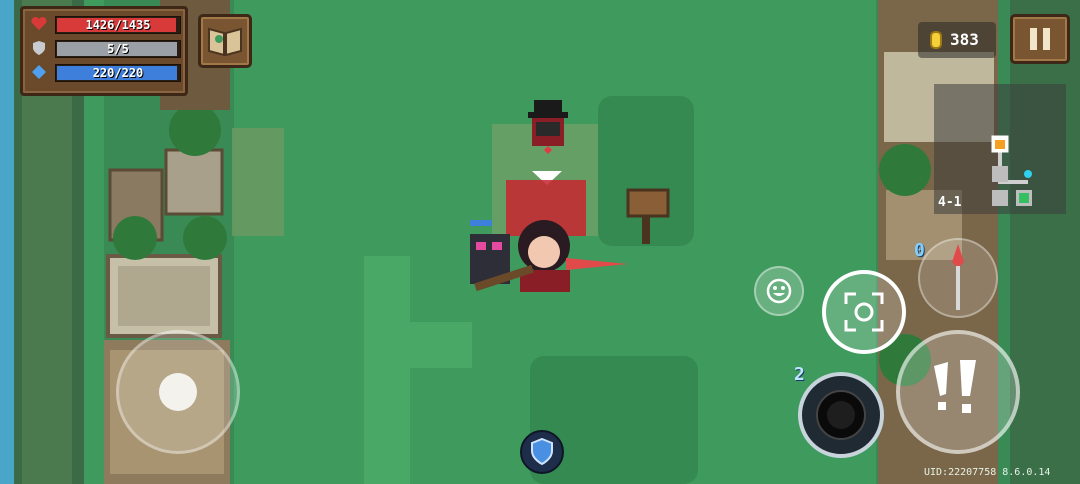 The width and height of the screenshot is (1080, 484). I want to click on pause-icon, so click(1040, 39).